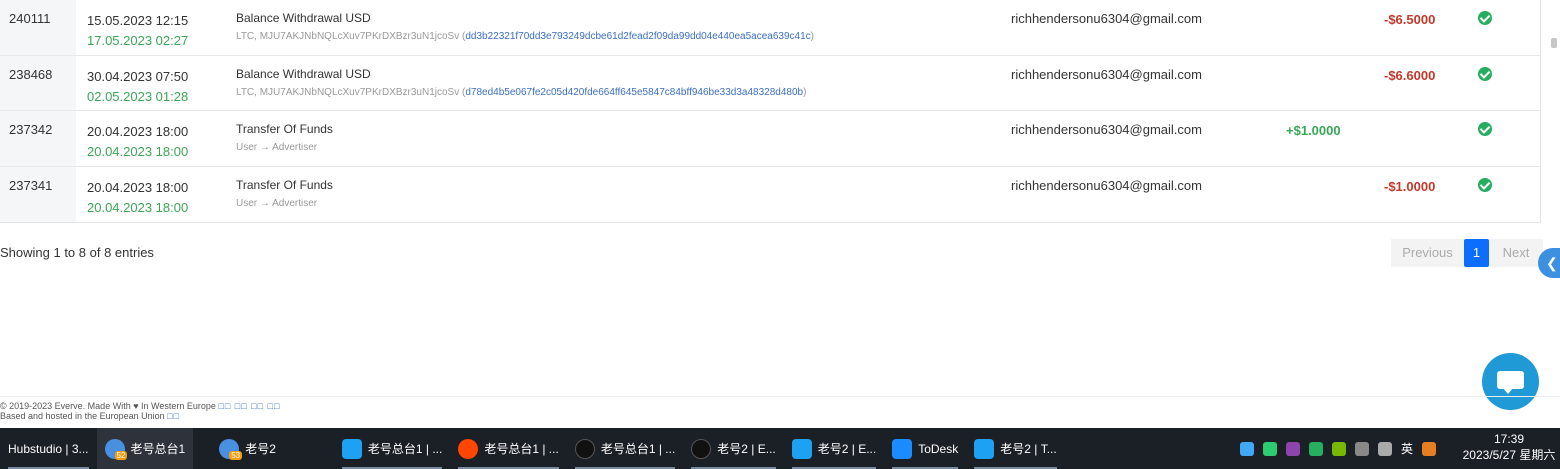 The image size is (1560, 469). Describe the element at coordinates (1429, 448) in the screenshot. I see `sogou-input-icon` at that location.